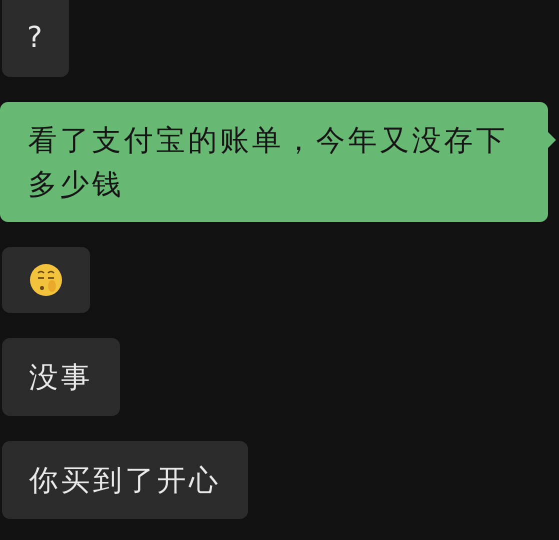 The width and height of the screenshot is (559, 540). What do you see at coordinates (61, 377) in the screenshot?
I see `message-bubble: 没事` at bounding box center [61, 377].